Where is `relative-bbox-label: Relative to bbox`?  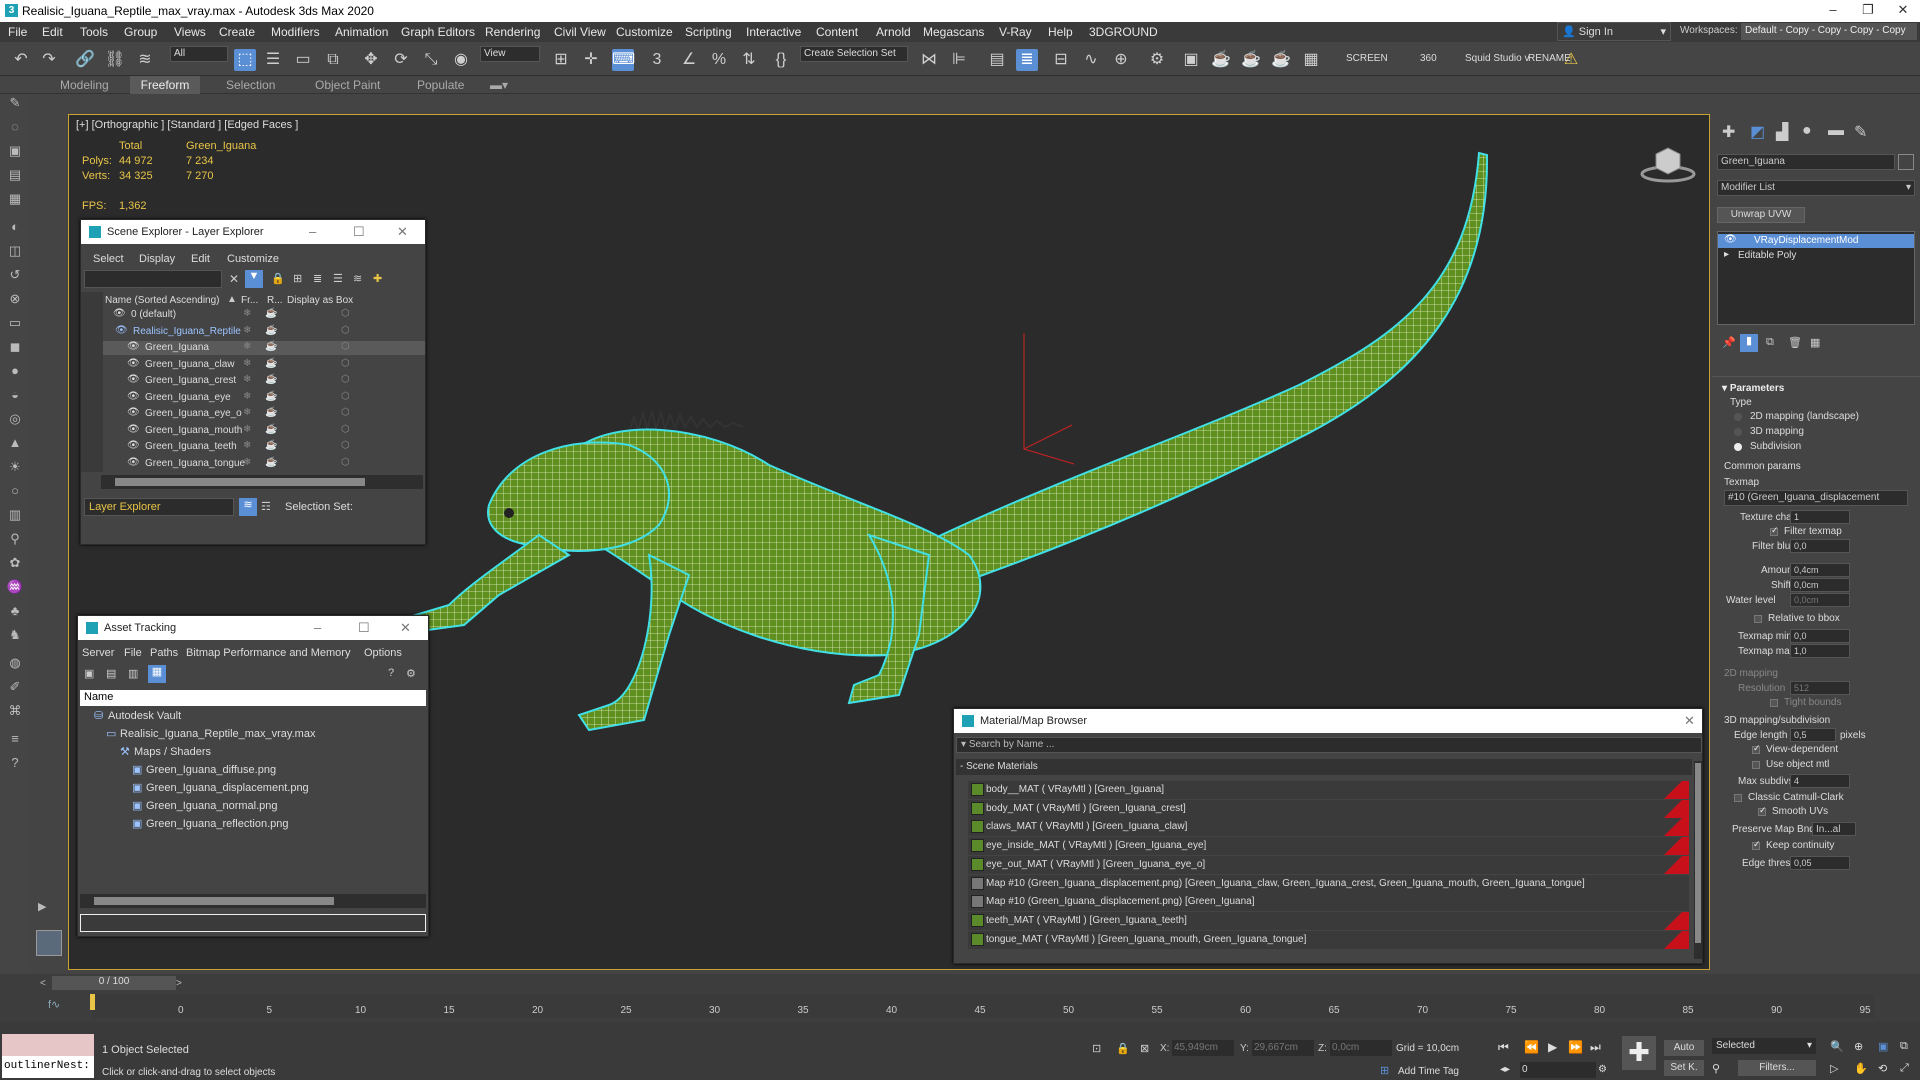 relative-bbox-label: Relative to bbox is located at coordinates (1804, 618).